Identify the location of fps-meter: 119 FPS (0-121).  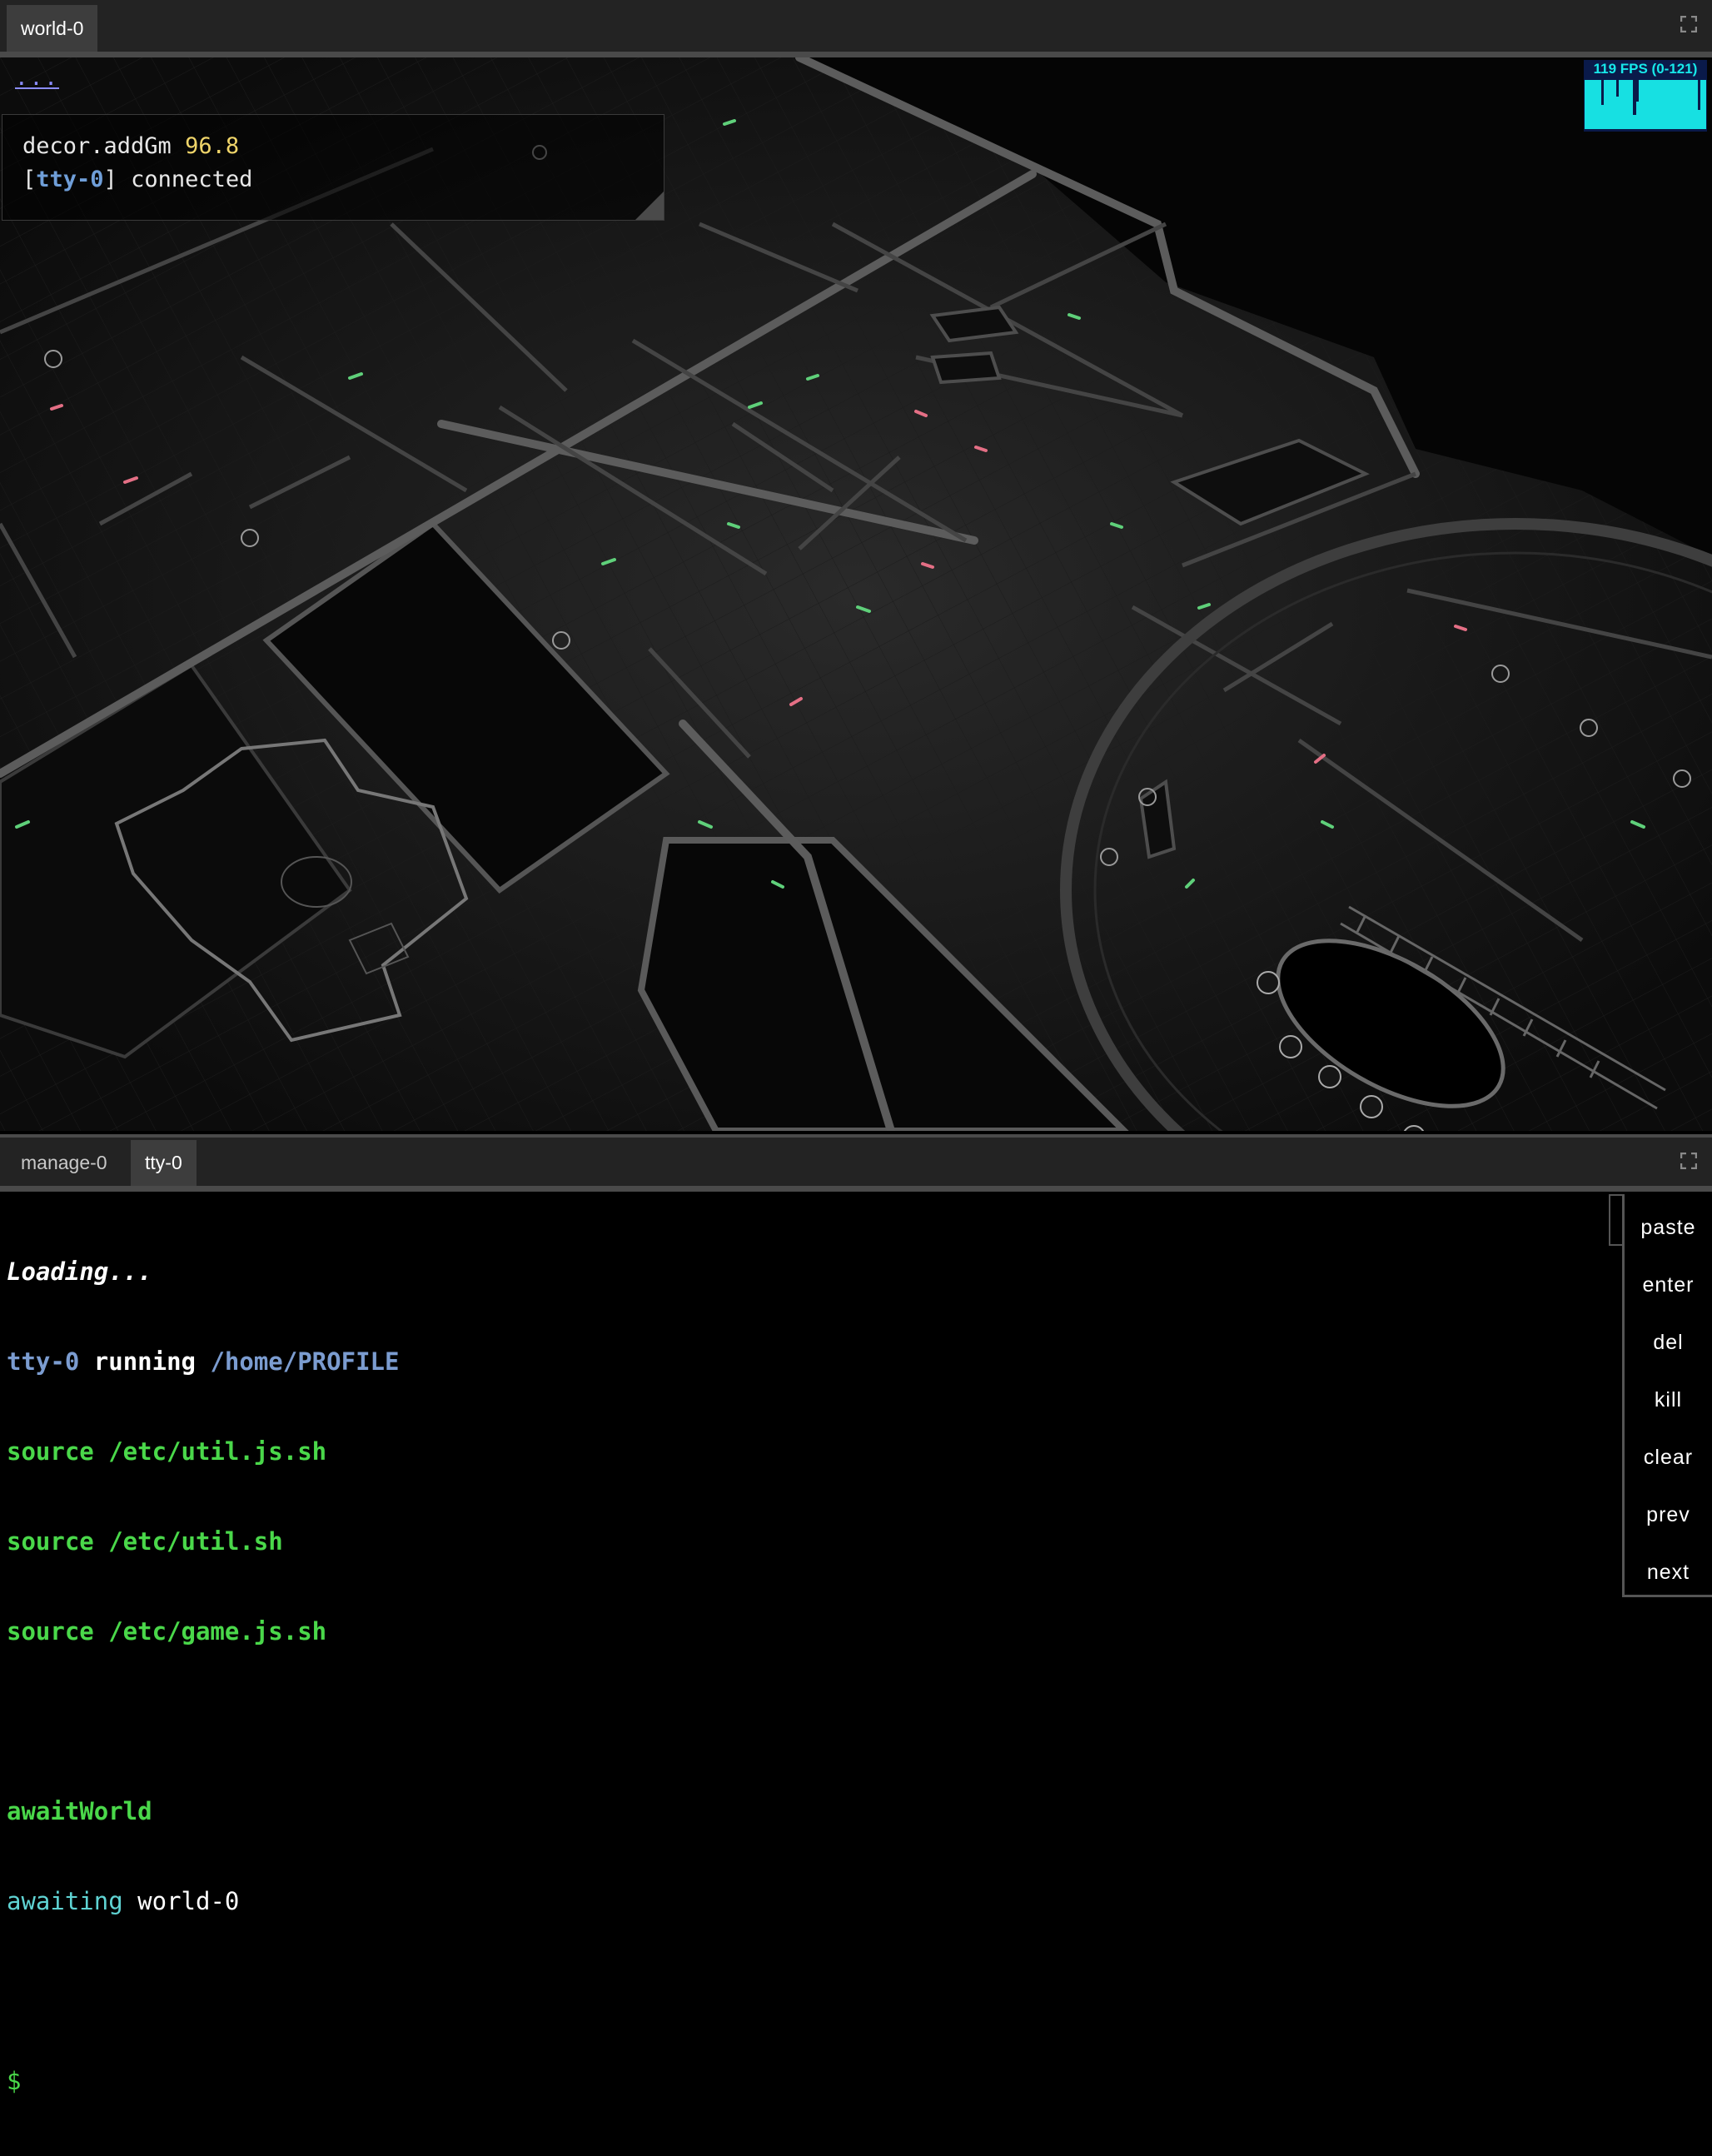
(1645, 96).